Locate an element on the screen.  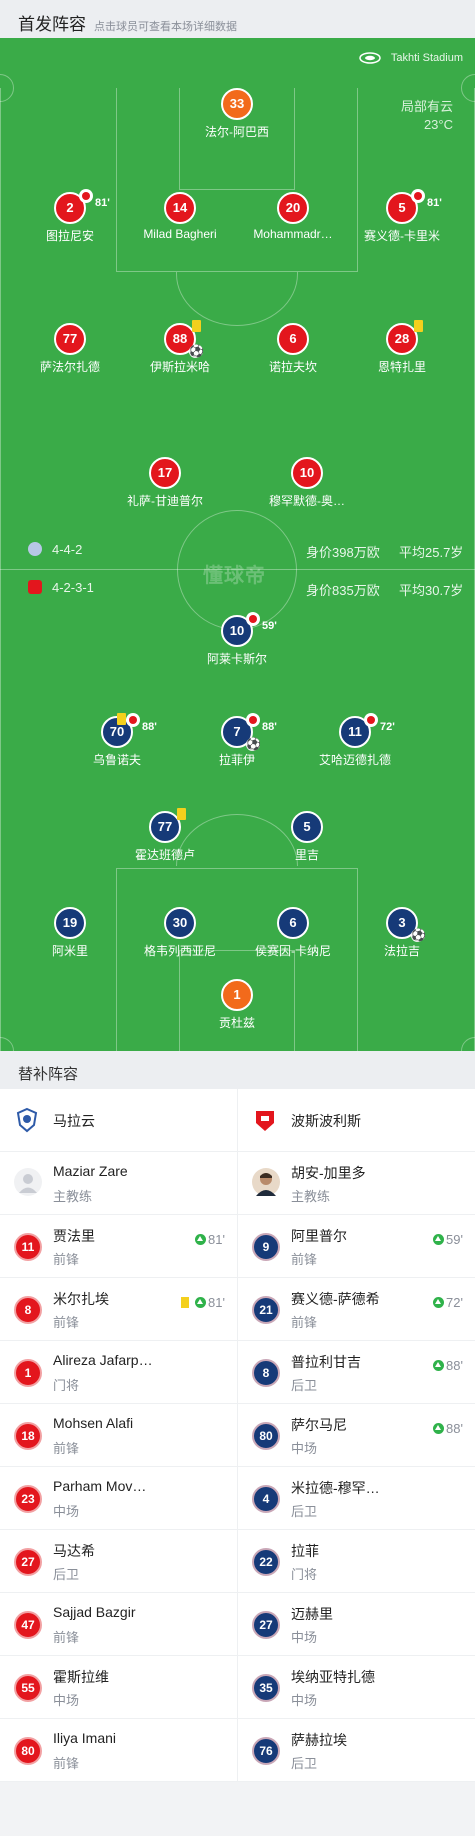
formation-row-top: 4-4-2 身价398万欧 平均25.7岁 is located at coordinates (237, 550).